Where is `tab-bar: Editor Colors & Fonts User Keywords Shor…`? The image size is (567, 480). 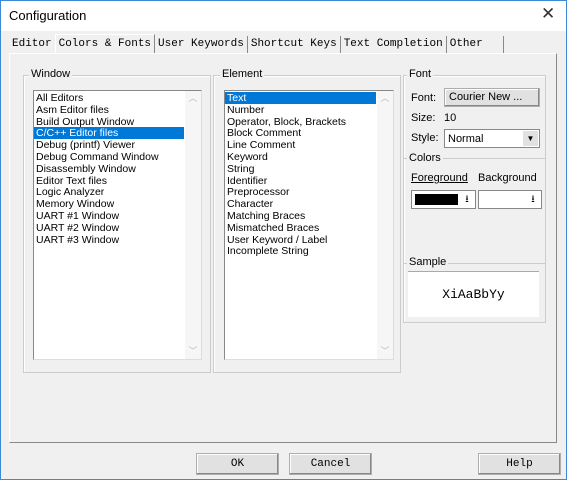 tab-bar: Editor Colors & Fonts User Keywords Shor… is located at coordinates (256, 44).